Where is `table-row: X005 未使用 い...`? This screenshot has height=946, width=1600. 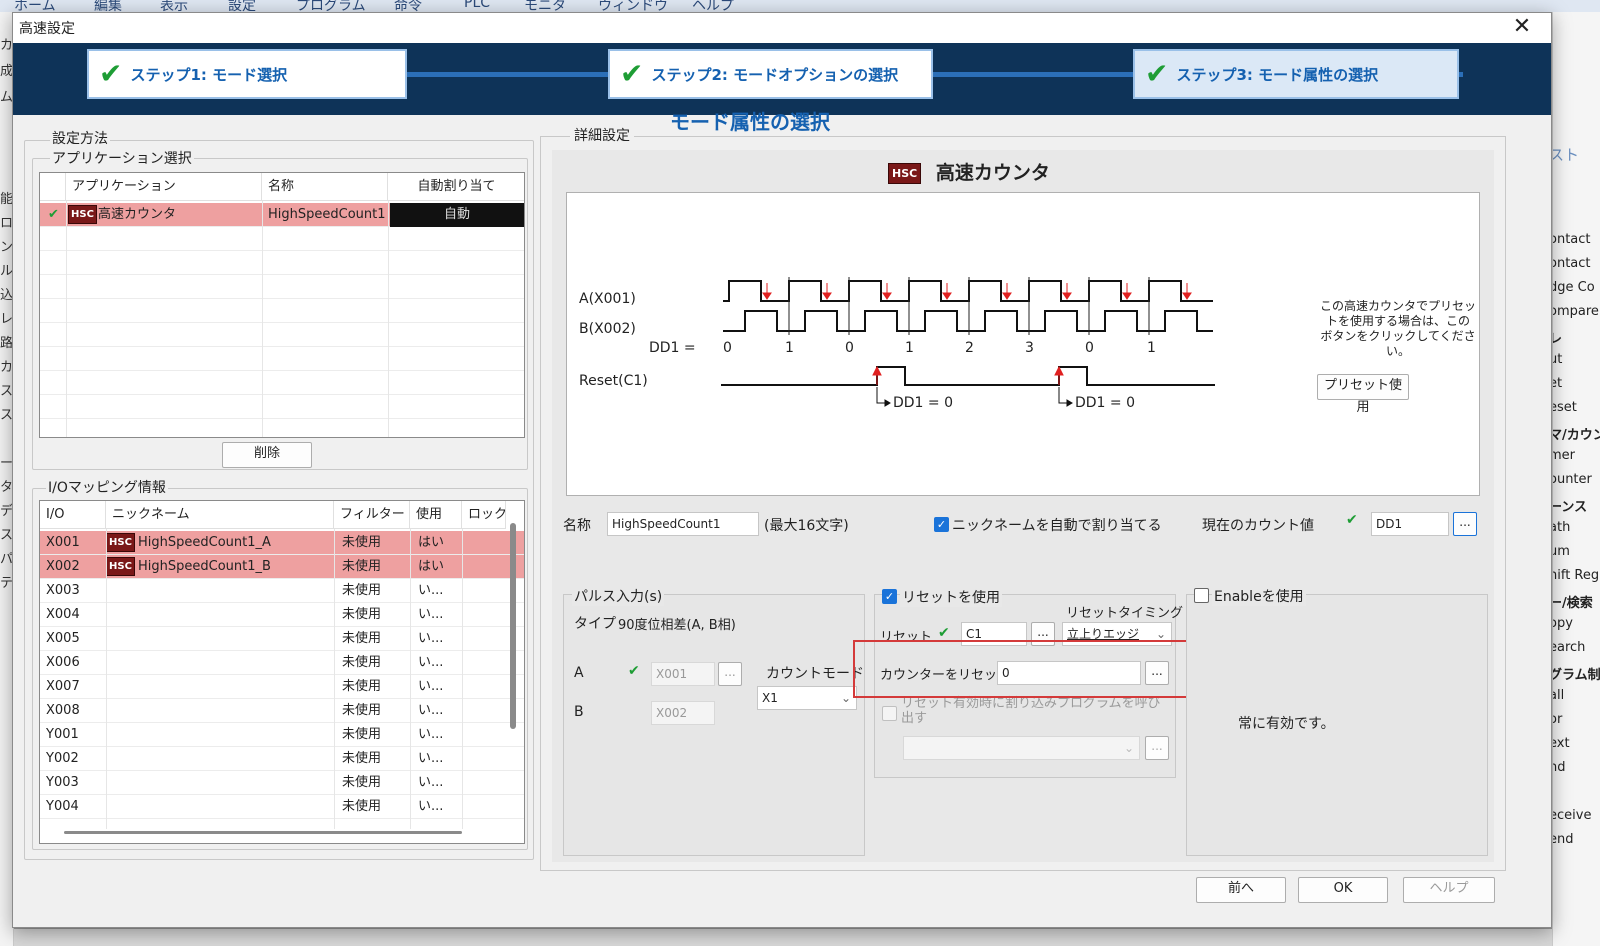 table-row: X005 未使用 い... is located at coordinates (282, 639).